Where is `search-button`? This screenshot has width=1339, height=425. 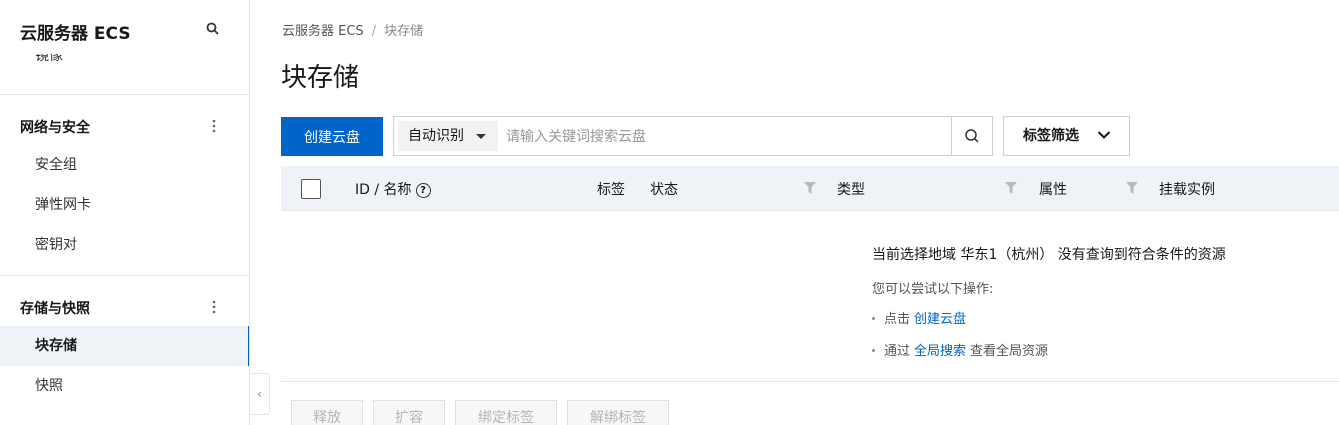
search-button is located at coordinates (971, 136).